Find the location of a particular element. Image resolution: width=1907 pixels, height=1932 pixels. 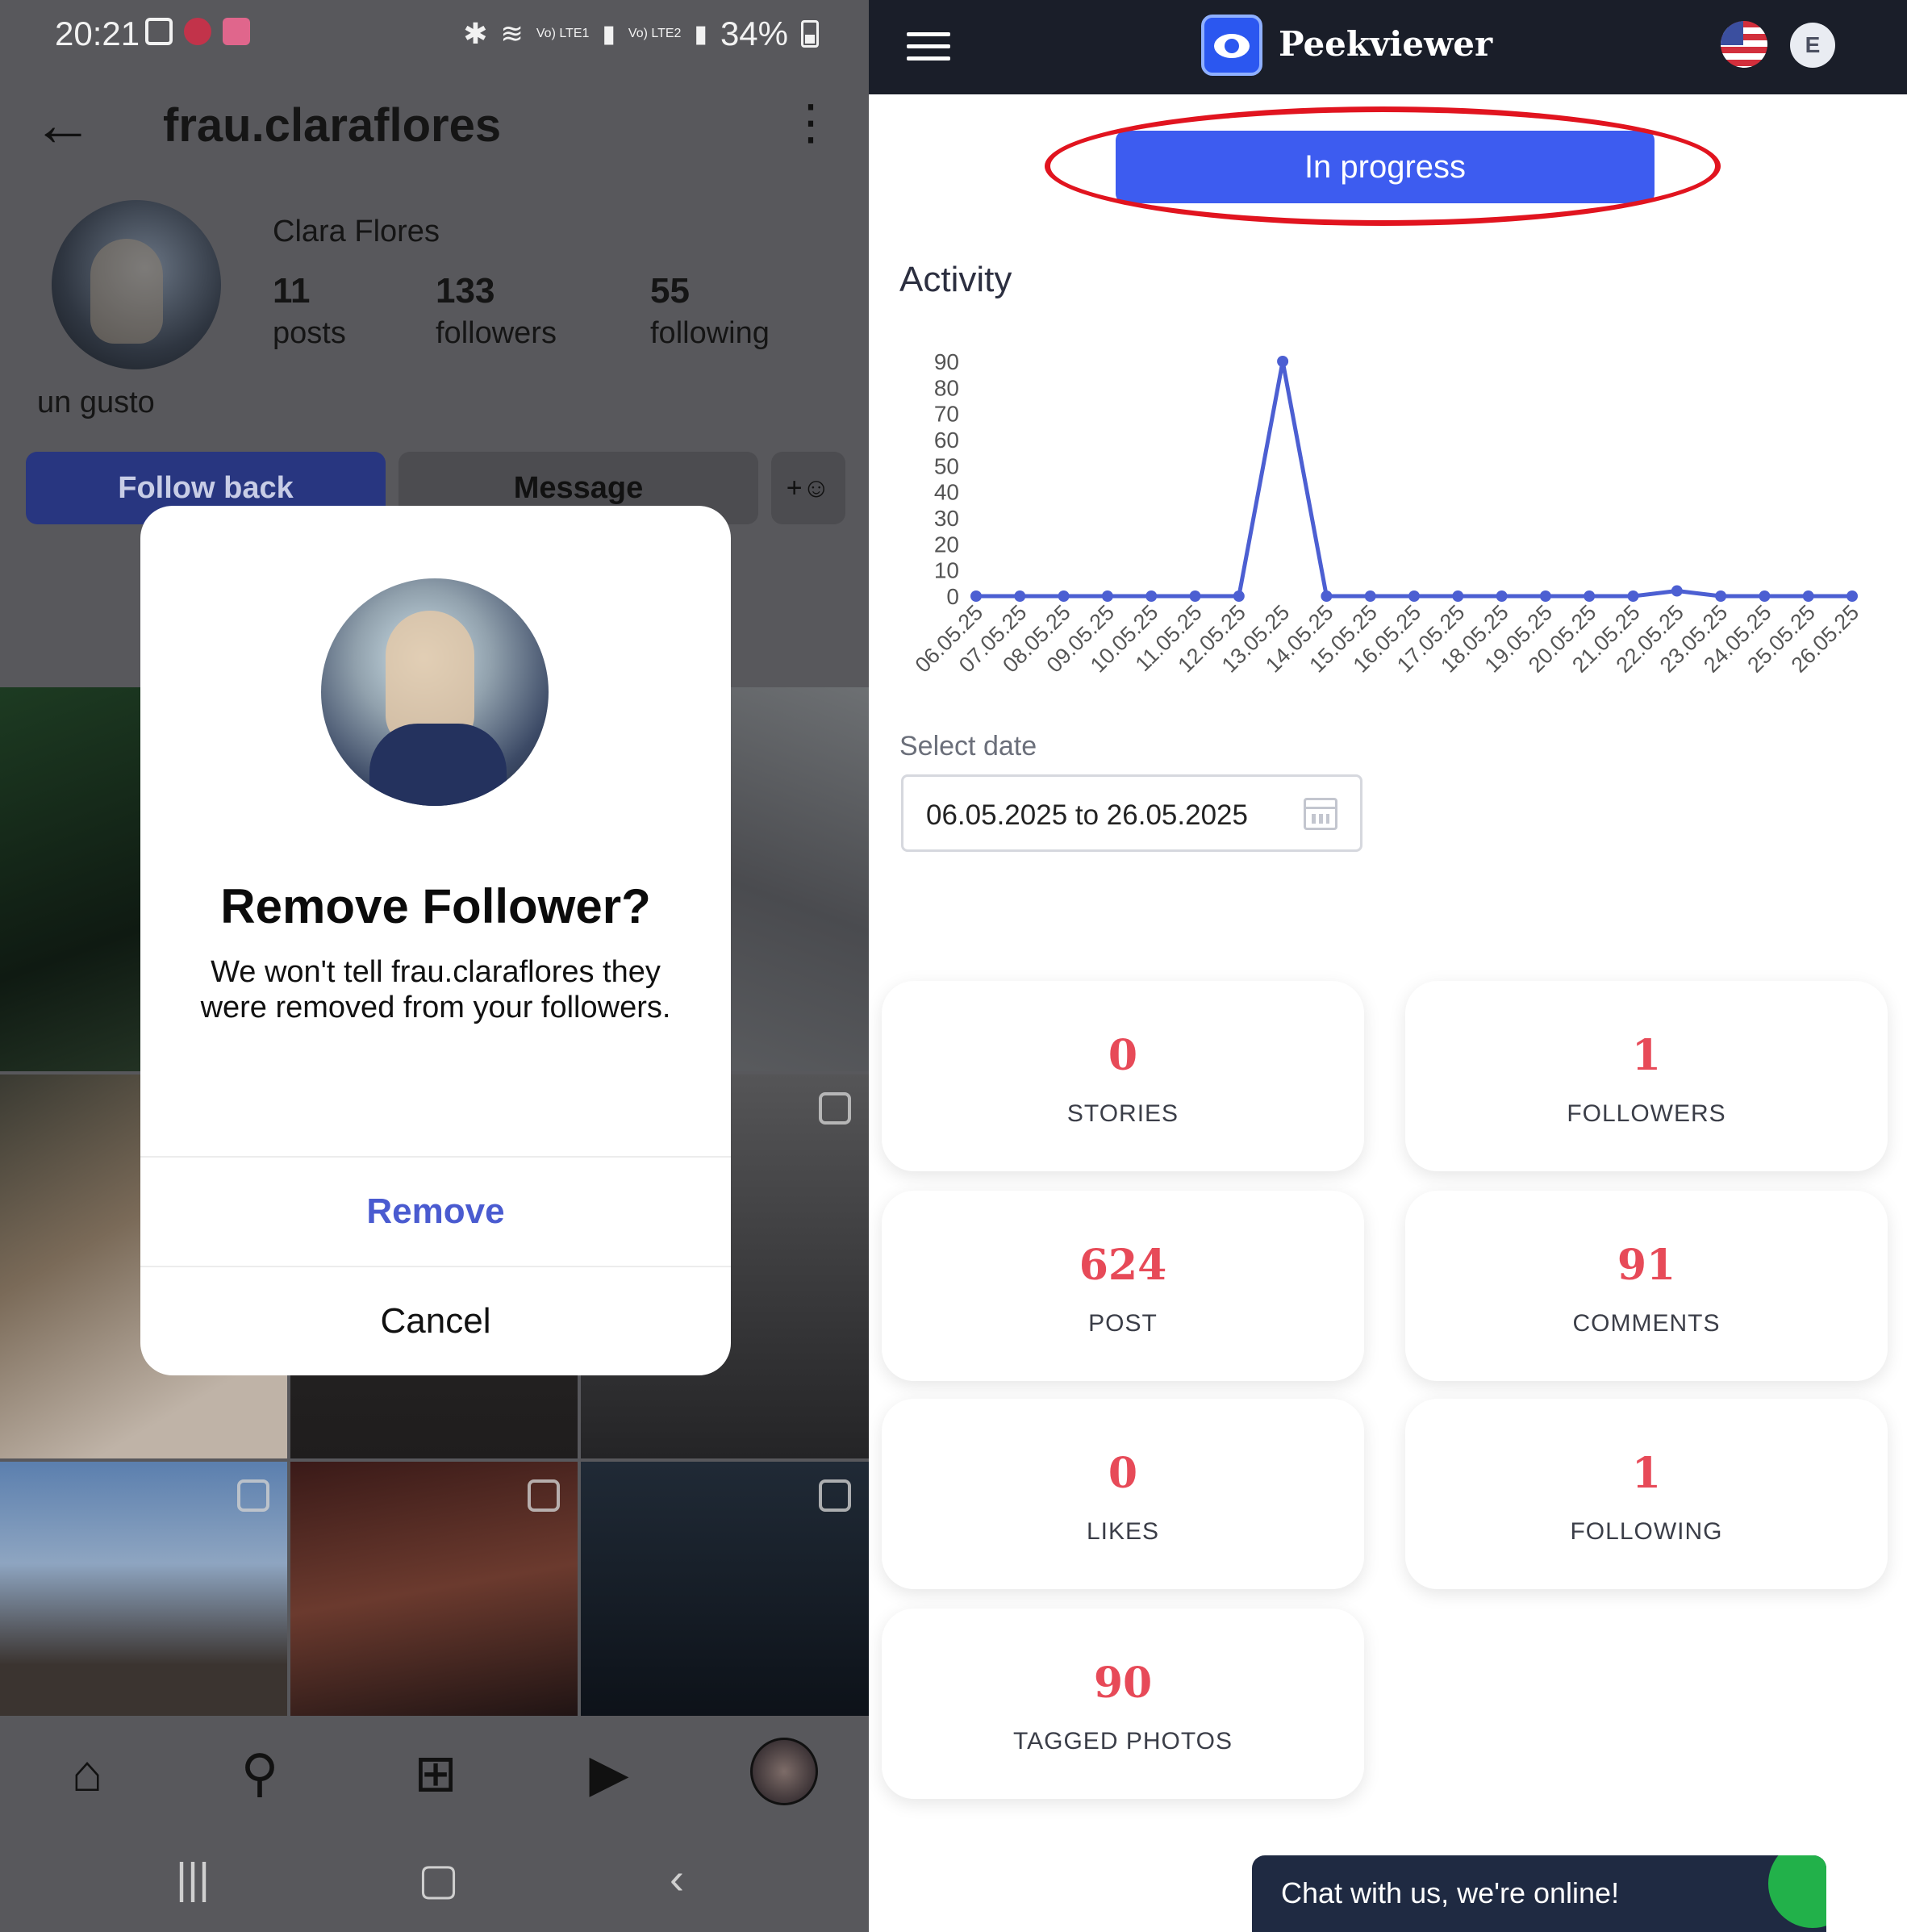

top-bar: Peekviewer E is located at coordinates (1388, 47).